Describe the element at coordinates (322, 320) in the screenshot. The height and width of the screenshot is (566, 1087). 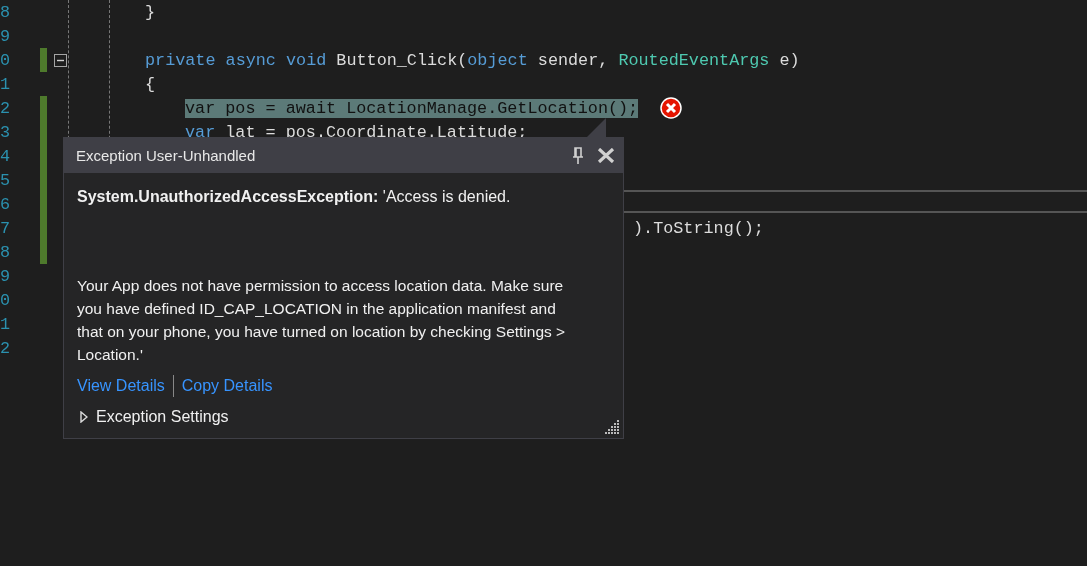
I see `exception-details: Your App does not have permission to access location data. Make sure you have defined ID_CAP_LOCATION in the application manifest and that on your phone, you have turned on location by checking Settings > Location.'` at that location.